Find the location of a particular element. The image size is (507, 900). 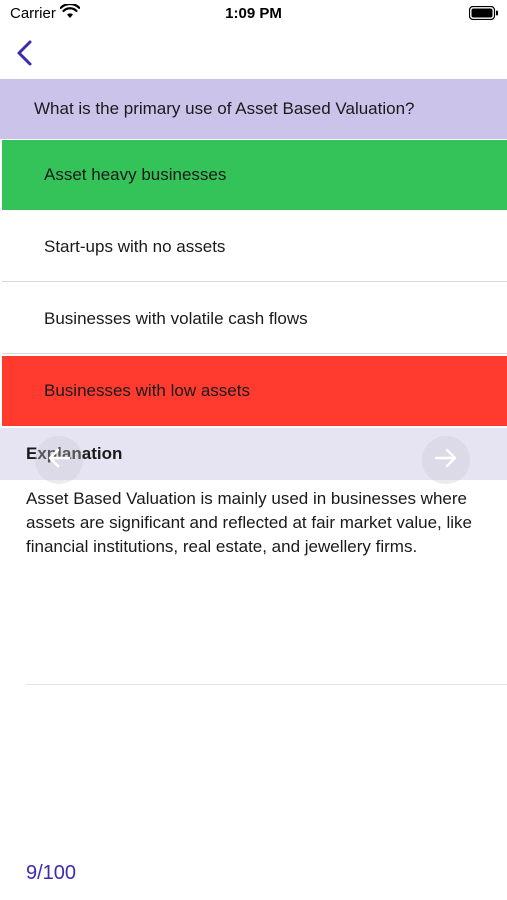

chevron-left-icon is located at coordinates (26, 56).